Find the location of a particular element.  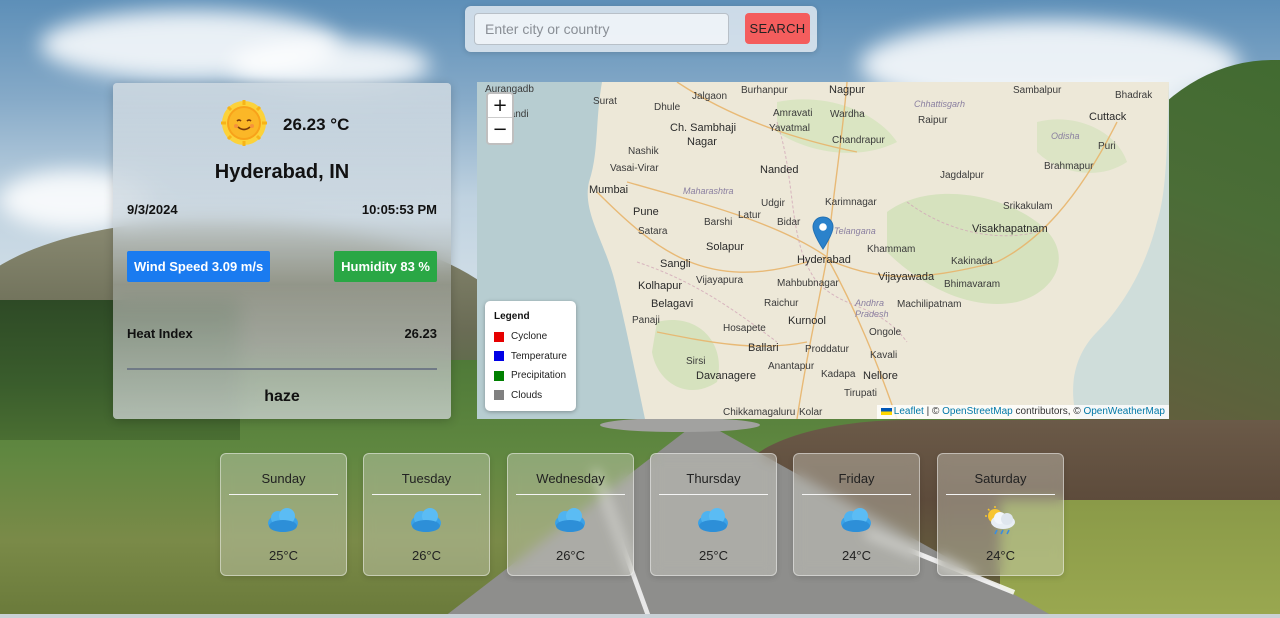

map-label: Yavatmal is located at coordinates (789, 128).